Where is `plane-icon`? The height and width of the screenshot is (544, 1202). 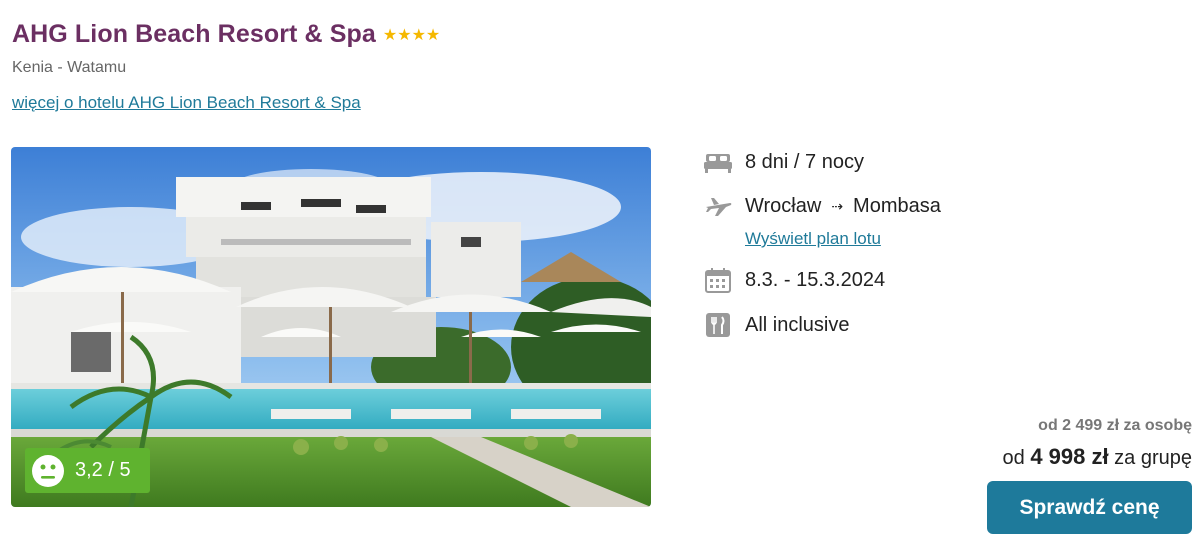 plane-icon is located at coordinates (718, 206).